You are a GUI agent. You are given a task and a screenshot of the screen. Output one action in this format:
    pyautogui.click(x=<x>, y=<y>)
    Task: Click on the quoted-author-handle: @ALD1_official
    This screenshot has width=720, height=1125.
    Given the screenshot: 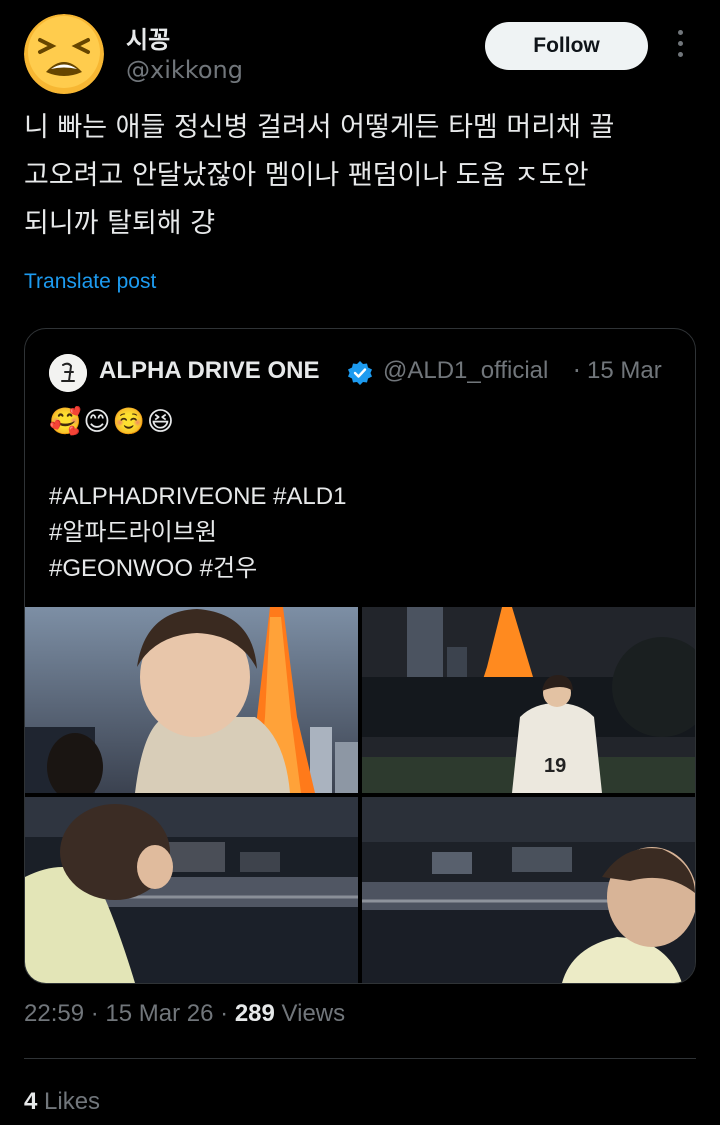 What is the action you would take?
    pyautogui.click(x=466, y=370)
    